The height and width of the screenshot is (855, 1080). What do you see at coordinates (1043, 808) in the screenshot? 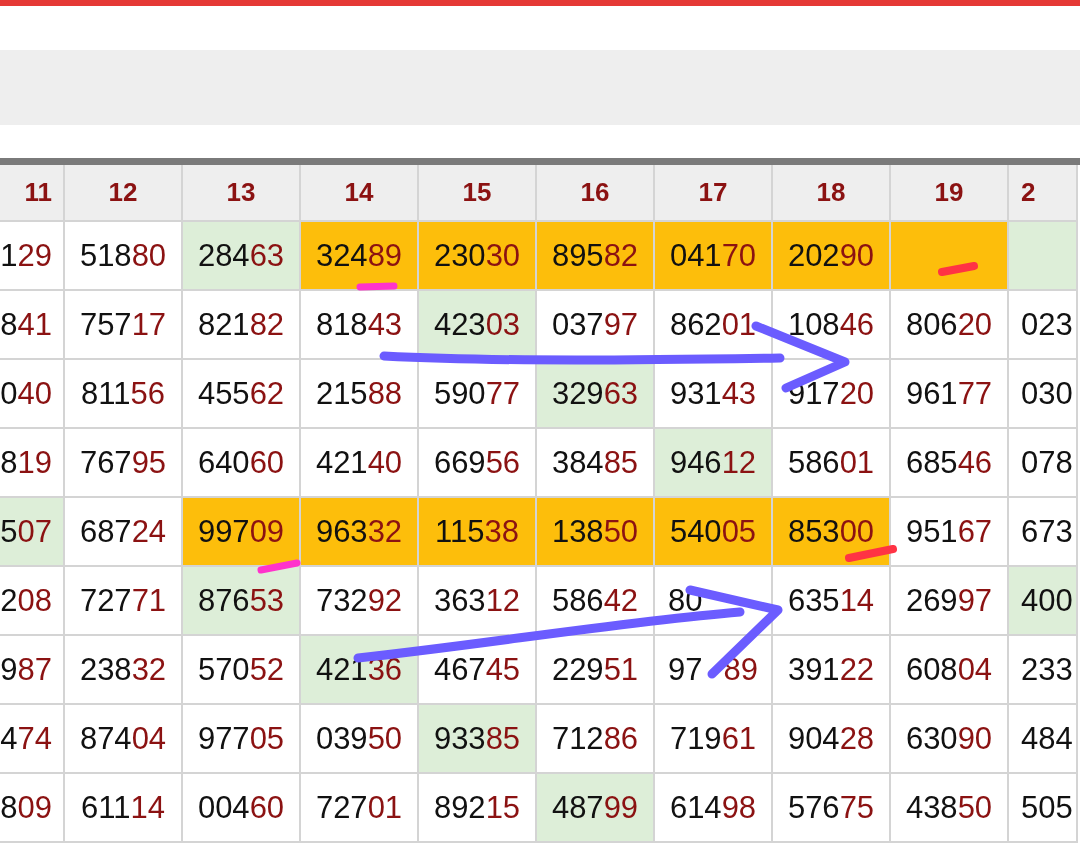
I see `table-cell: 505` at bounding box center [1043, 808].